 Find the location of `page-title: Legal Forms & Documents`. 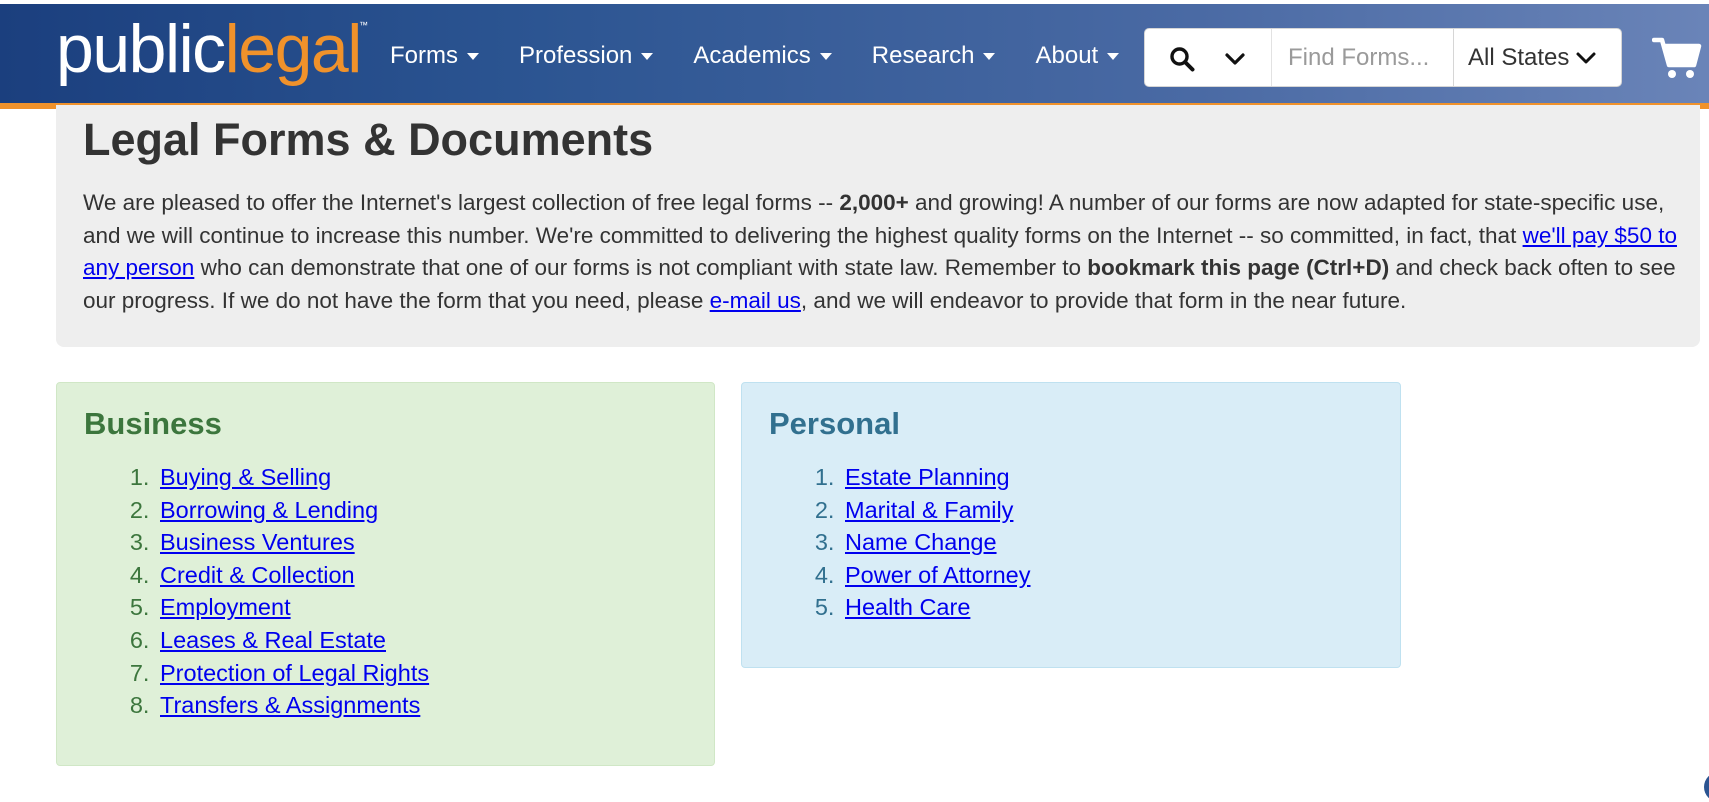

page-title: Legal Forms & Documents is located at coordinates (368, 139).